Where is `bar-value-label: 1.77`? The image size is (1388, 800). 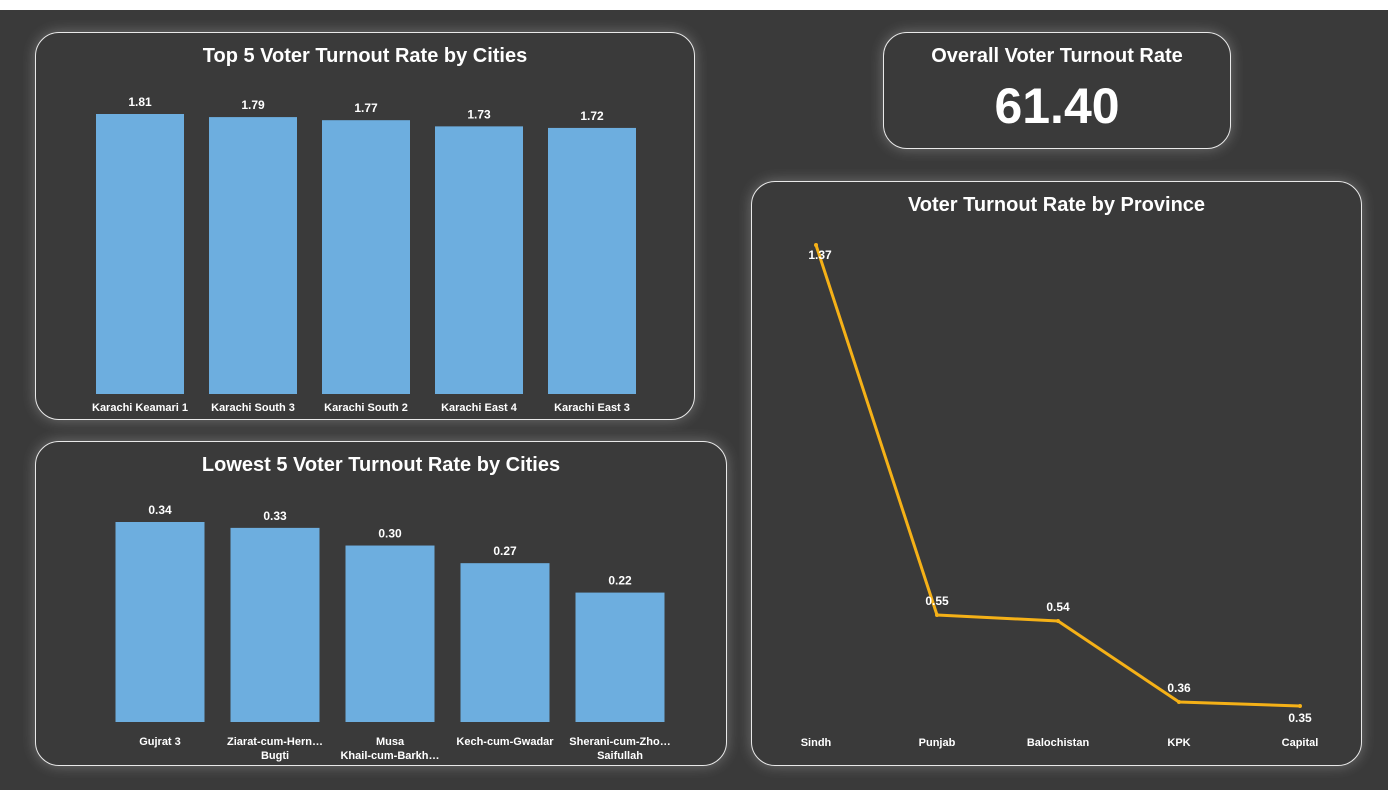 bar-value-label: 1.77 is located at coordinates (366, 108).